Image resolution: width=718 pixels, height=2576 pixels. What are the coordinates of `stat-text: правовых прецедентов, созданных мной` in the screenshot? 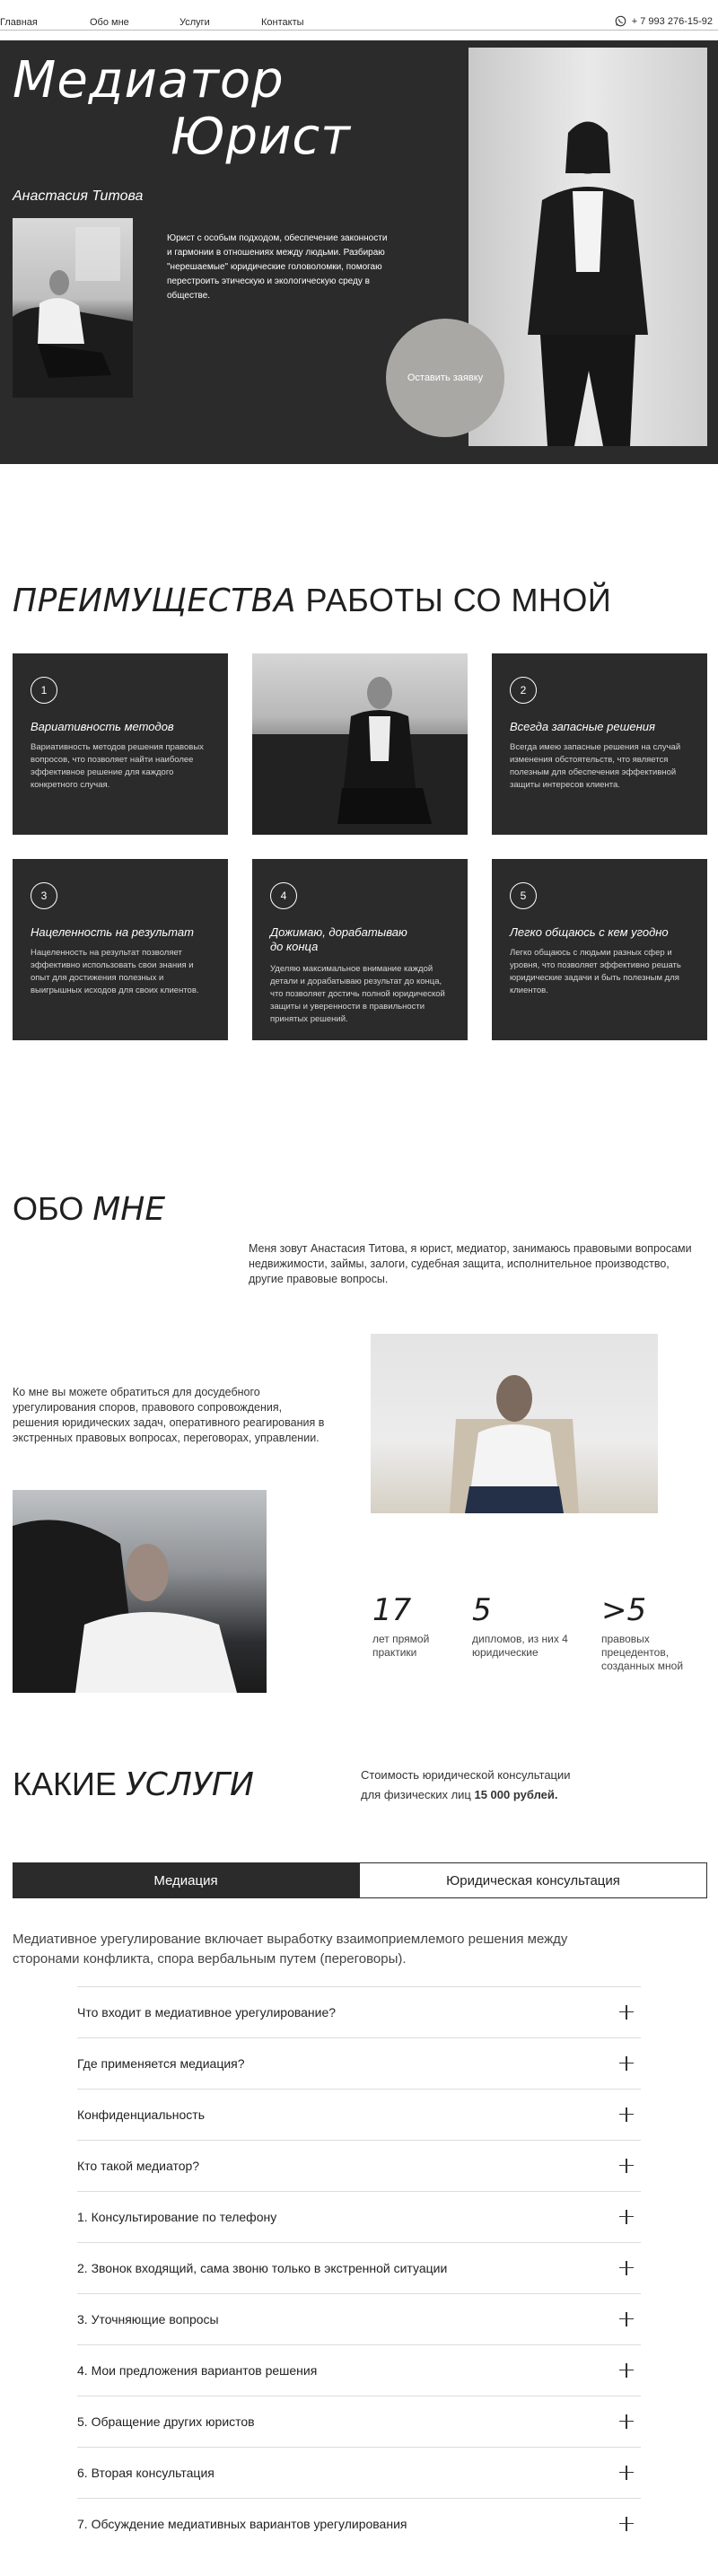 It's located at (642, 1652).